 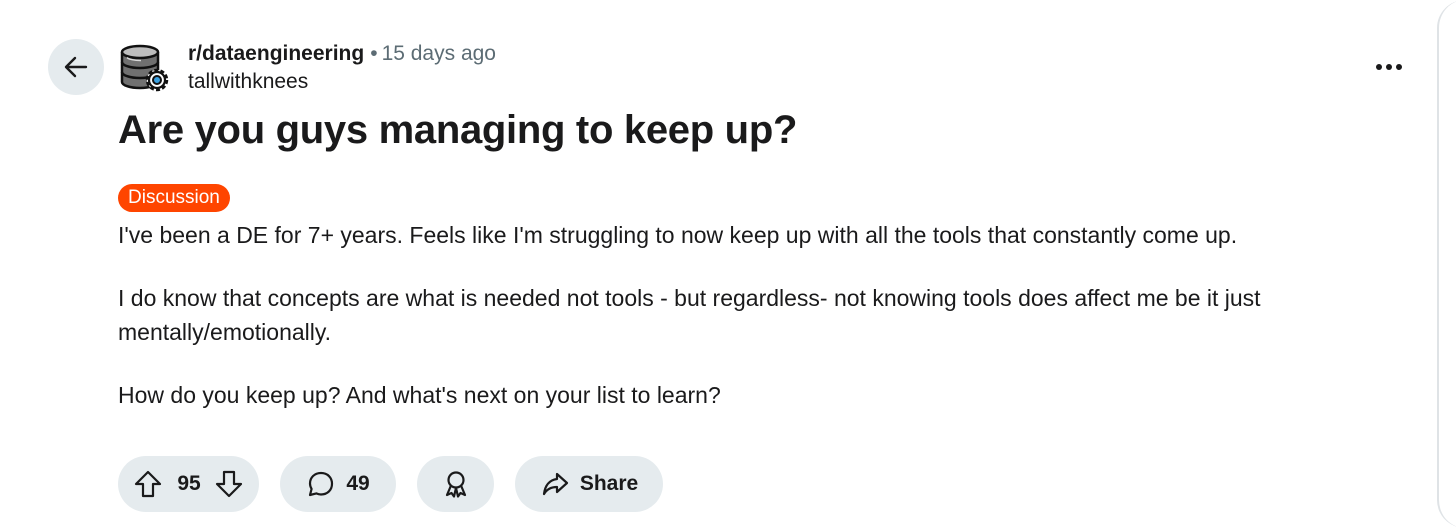 What do you see at coordinates (248, 82) in the screenshot?
I see `author-name: tallwithknees` at bounding box center [248, 82].